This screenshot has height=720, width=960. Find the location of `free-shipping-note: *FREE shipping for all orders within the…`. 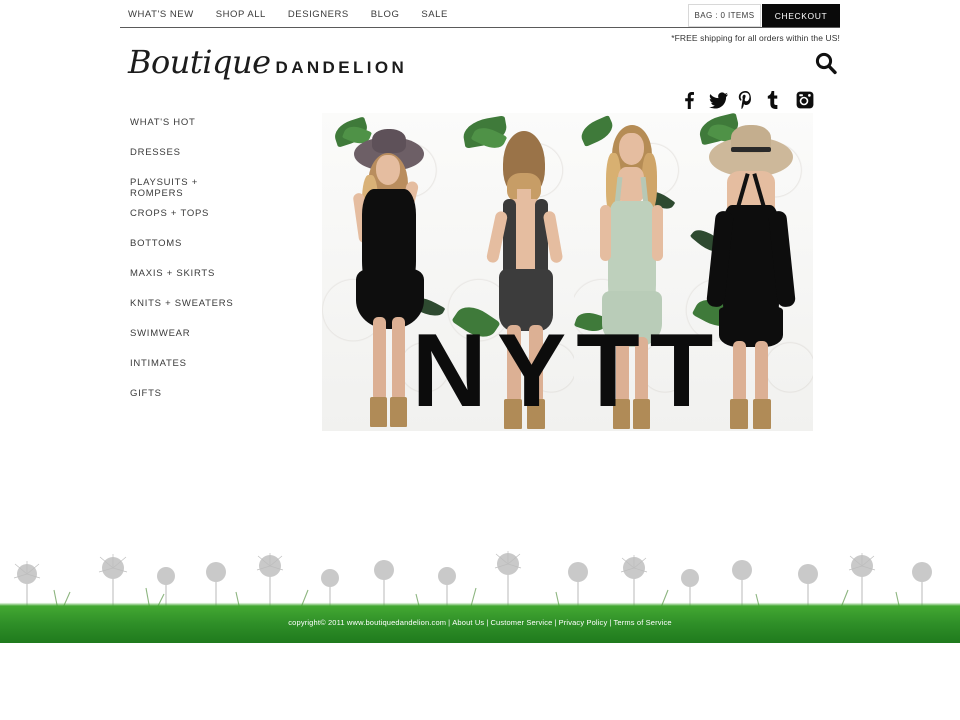

free-shipping-note: *FREE shipping for all orders within the… is located at coordinates (755, 38).